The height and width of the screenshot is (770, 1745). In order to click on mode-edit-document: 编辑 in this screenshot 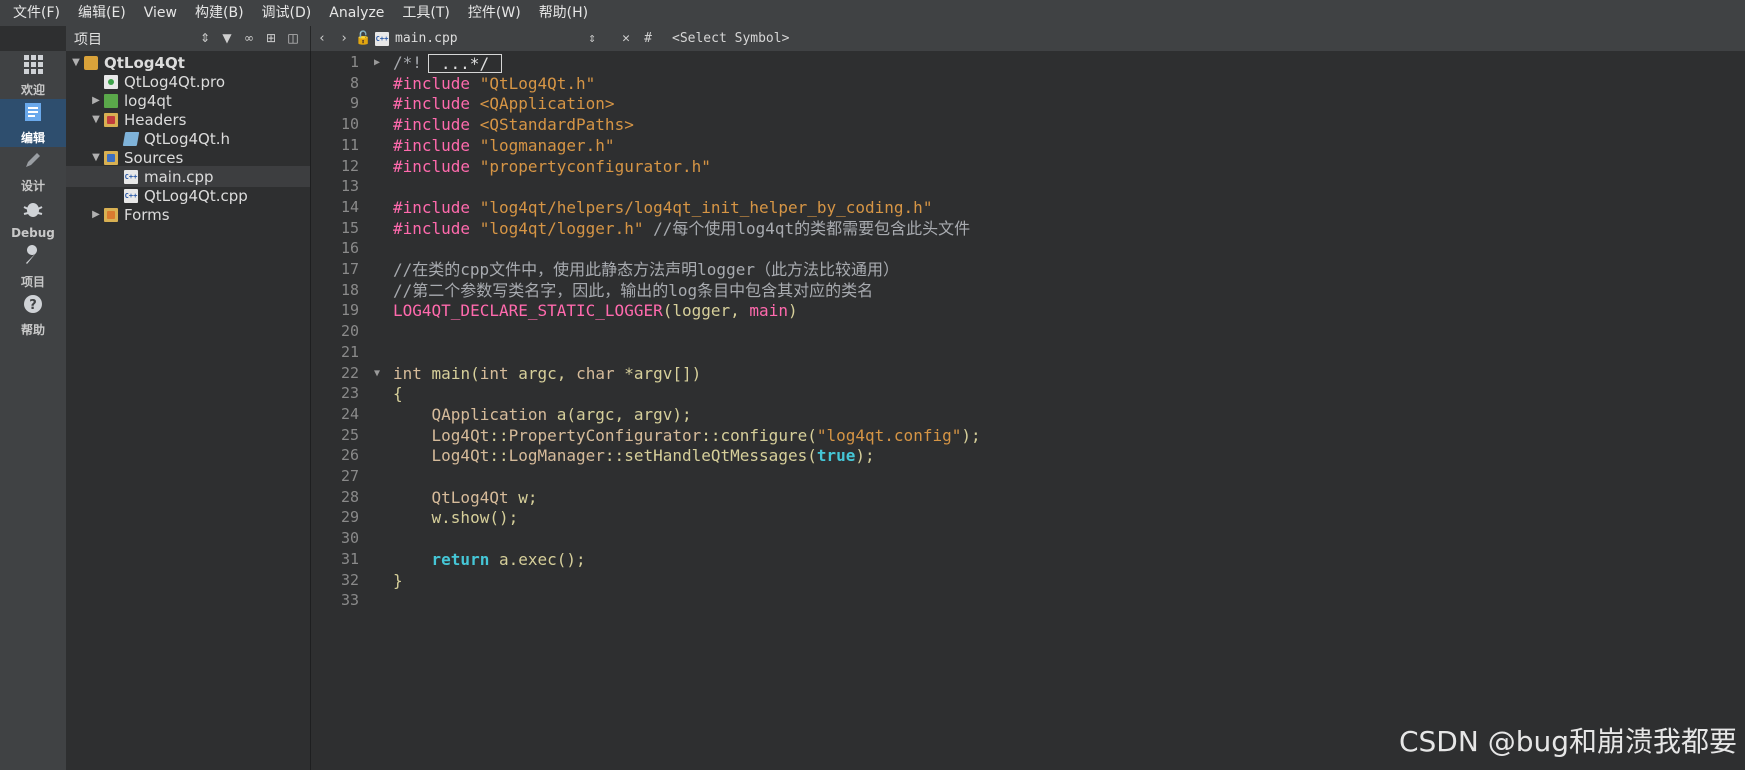, I will do `click(33, 123)`.